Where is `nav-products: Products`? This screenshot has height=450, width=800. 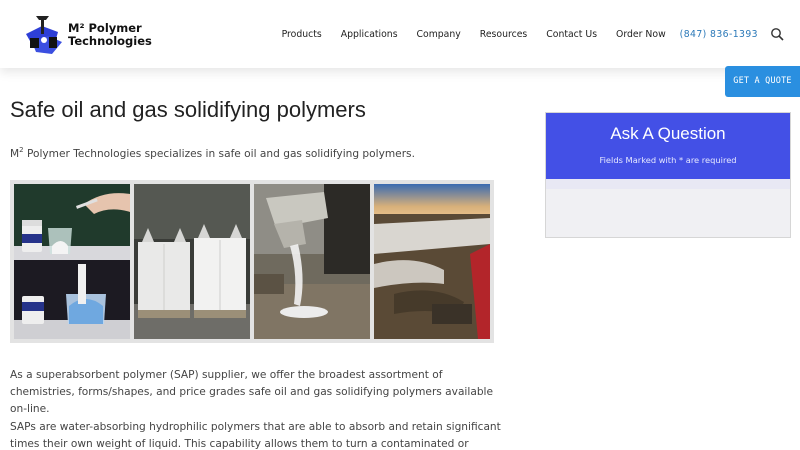 nav-products: Products is located at coordinates (302, 34).